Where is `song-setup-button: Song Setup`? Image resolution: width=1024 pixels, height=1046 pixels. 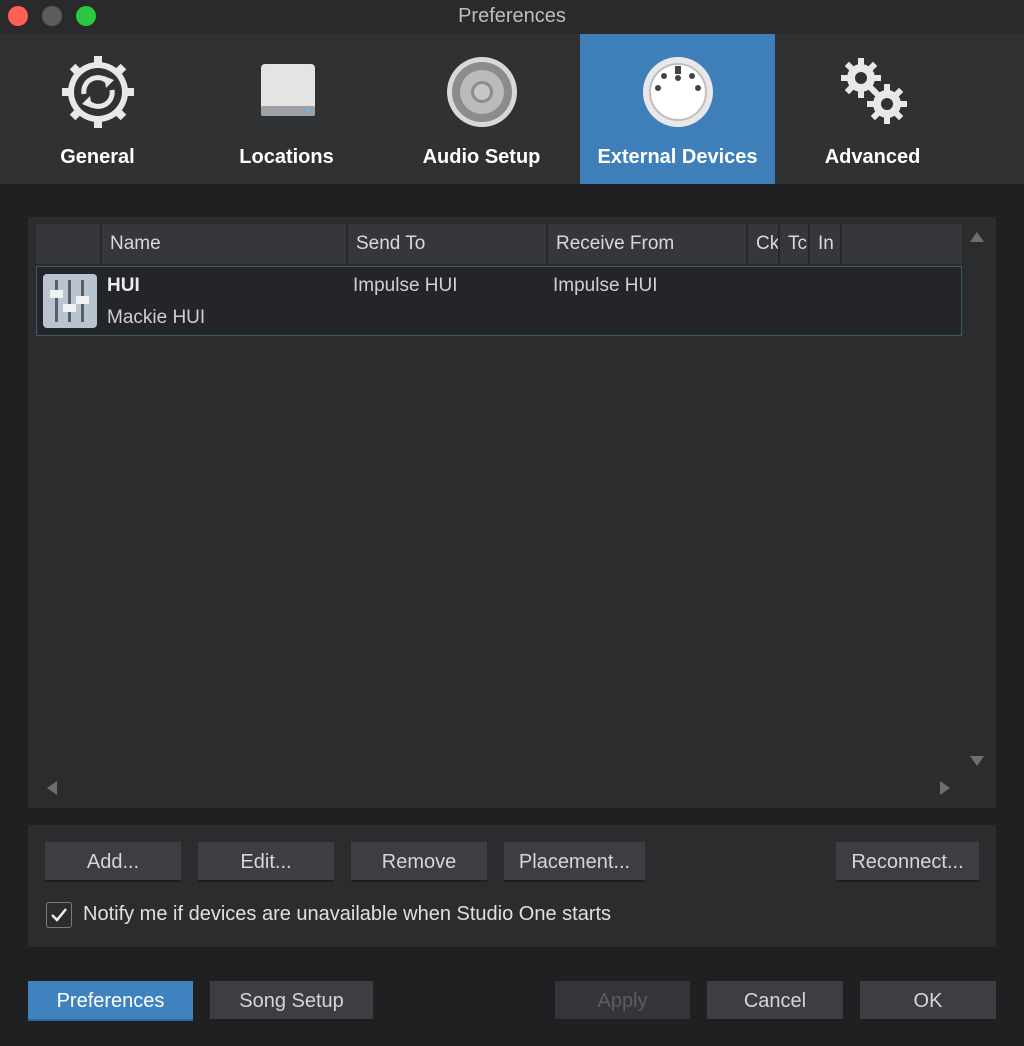
song-setup-button: Song Setup is located at coordinates (291, 1001).